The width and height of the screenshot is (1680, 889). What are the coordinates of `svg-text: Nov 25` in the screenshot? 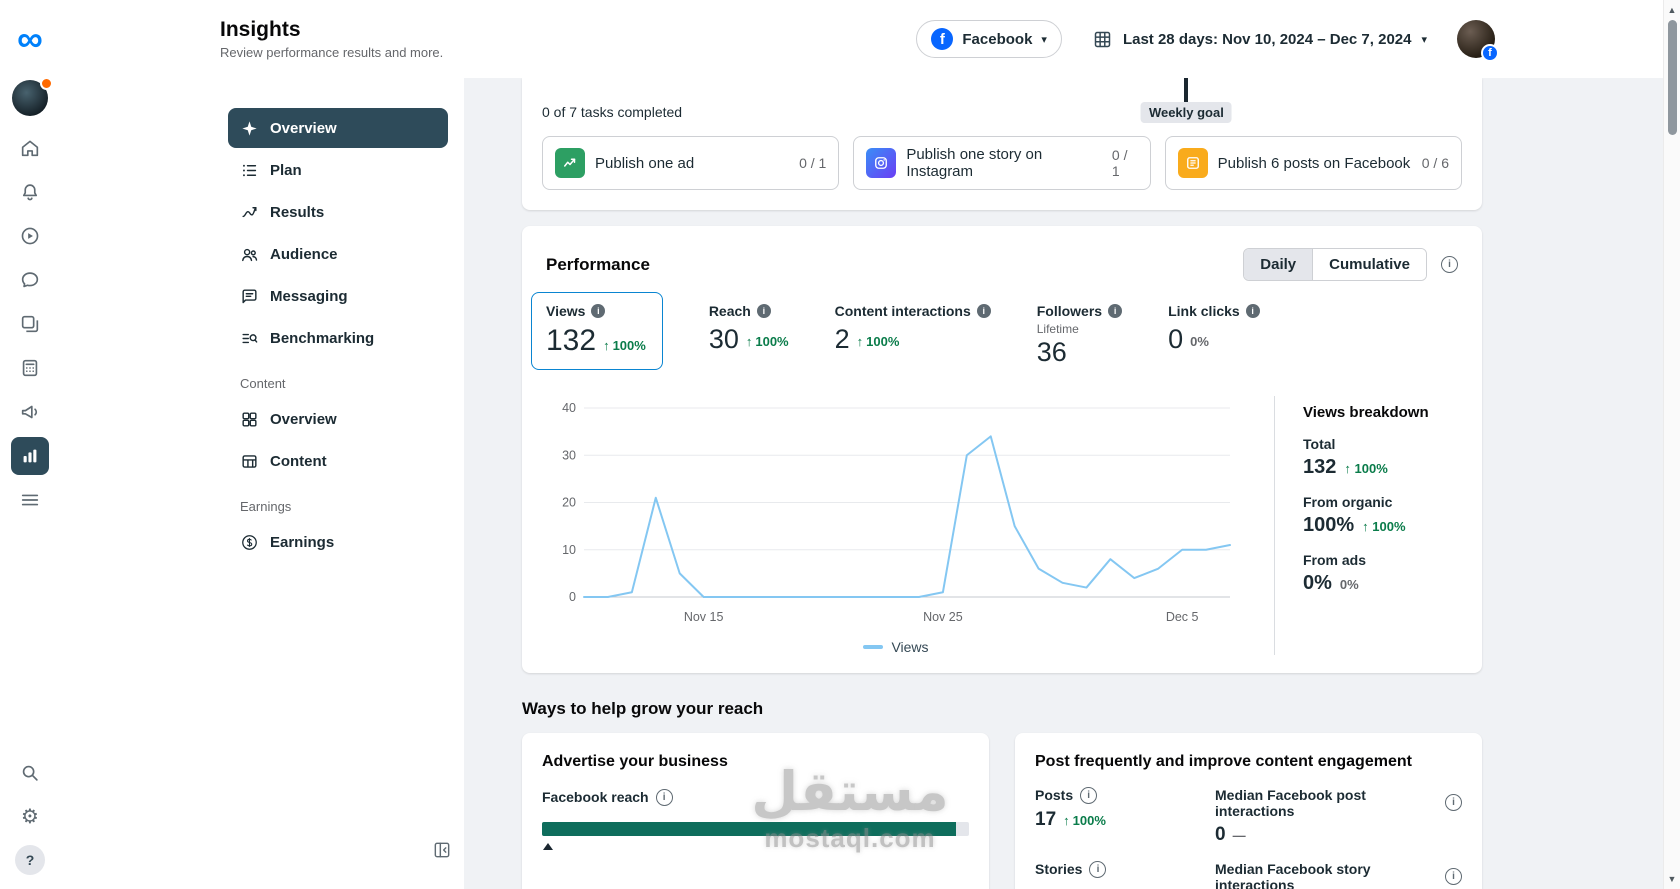 It's located at (943, 617).